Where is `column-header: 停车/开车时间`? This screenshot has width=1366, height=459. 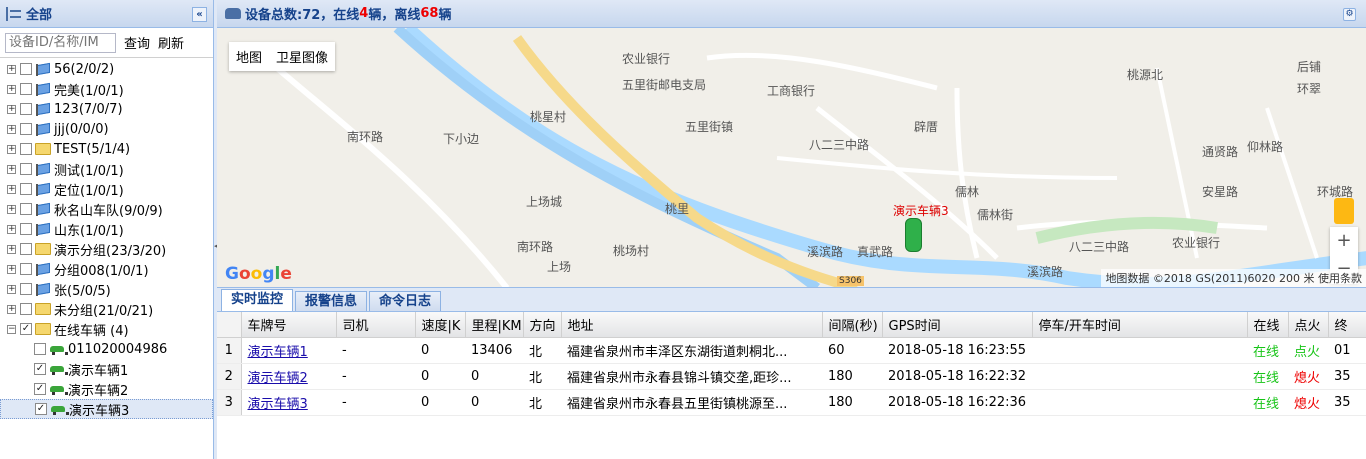
column-header: 停车/开车时间 is located at coordinates (1140, 325).